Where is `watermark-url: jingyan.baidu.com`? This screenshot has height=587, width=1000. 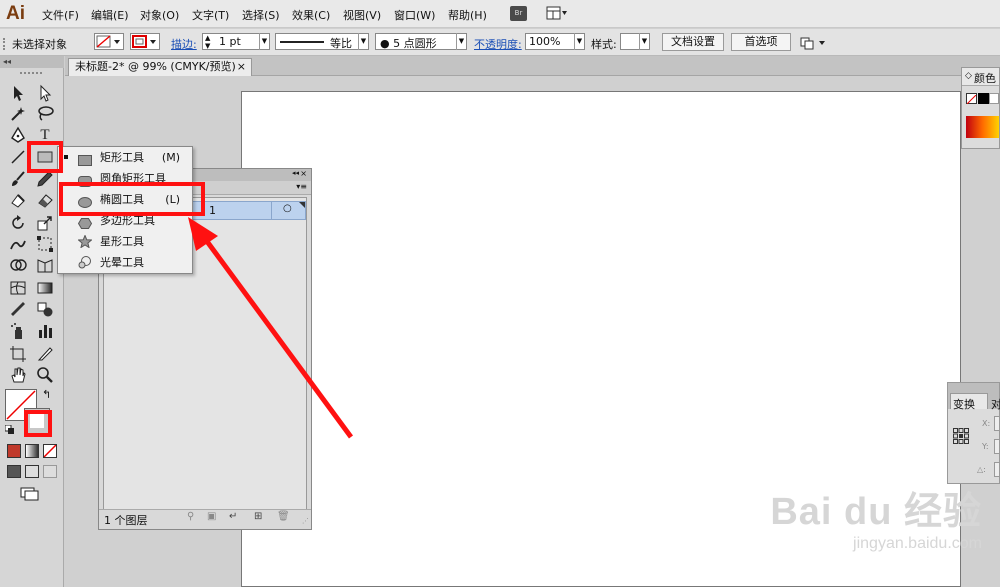 watermark-url: jingyan.baidu.com is located at coordinates (917, 543).